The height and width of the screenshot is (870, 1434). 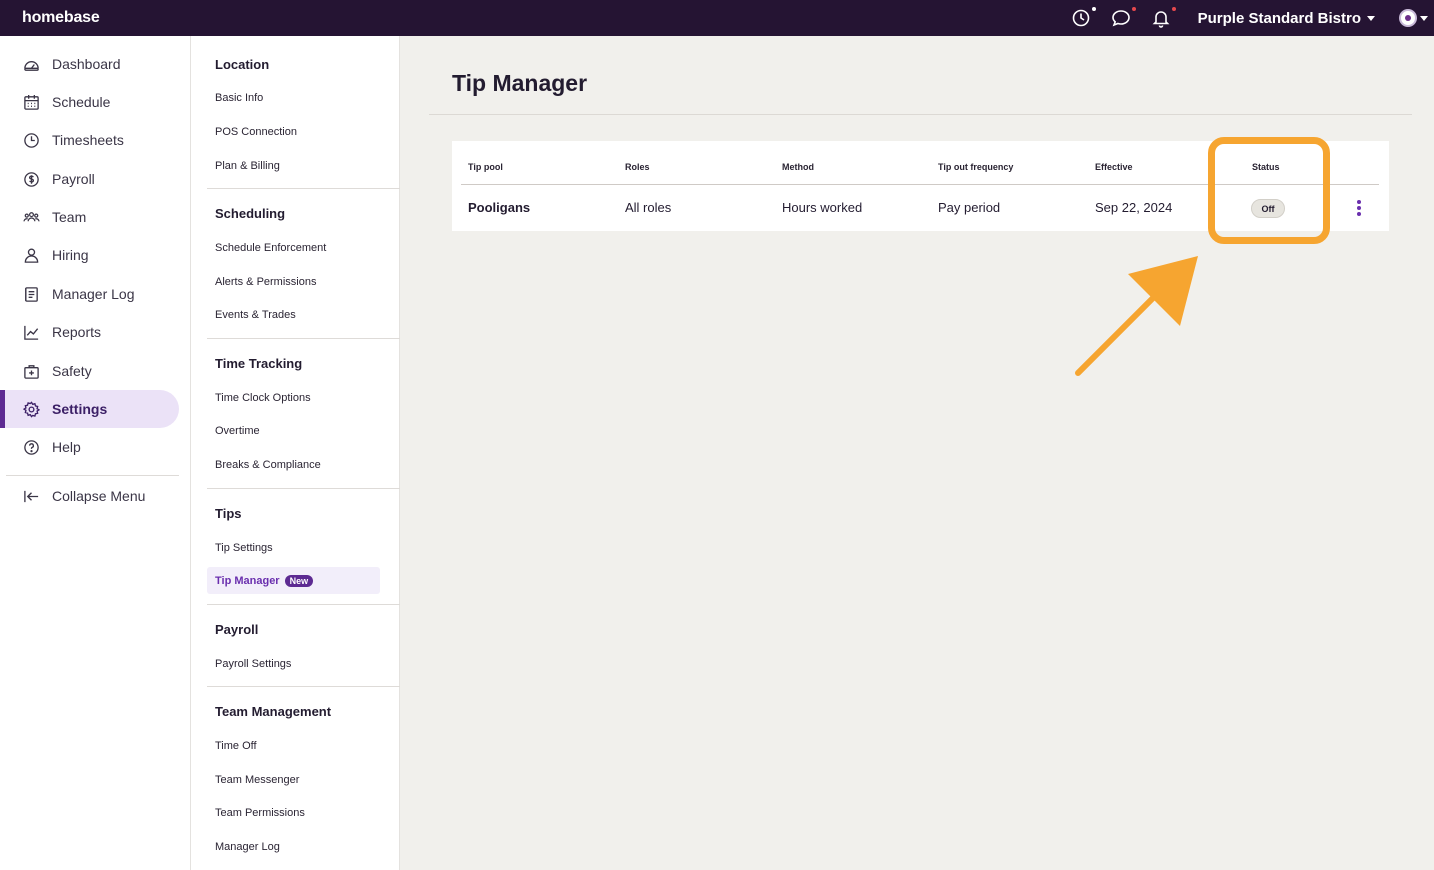 I want to click on subnav-item-alerts-permissions: Alerts & Permissions, so click(x=265, y=282).